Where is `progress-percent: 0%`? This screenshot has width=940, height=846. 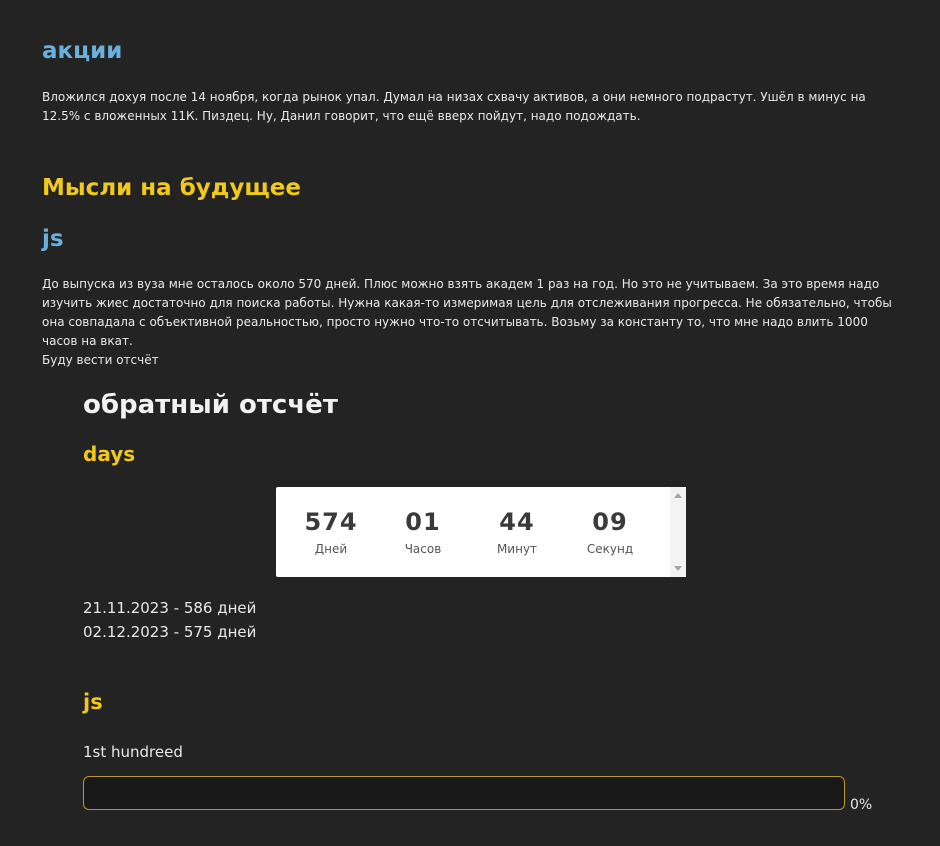 progress-percent: 0% is located at coordinates (861, 805).